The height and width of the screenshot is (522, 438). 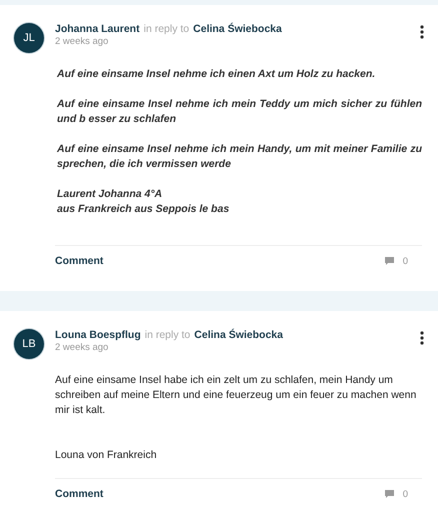 What do you see at coordinates (29, 38) in the screenshot?
I see `avatar: JL` at bounding box center [29, 38].